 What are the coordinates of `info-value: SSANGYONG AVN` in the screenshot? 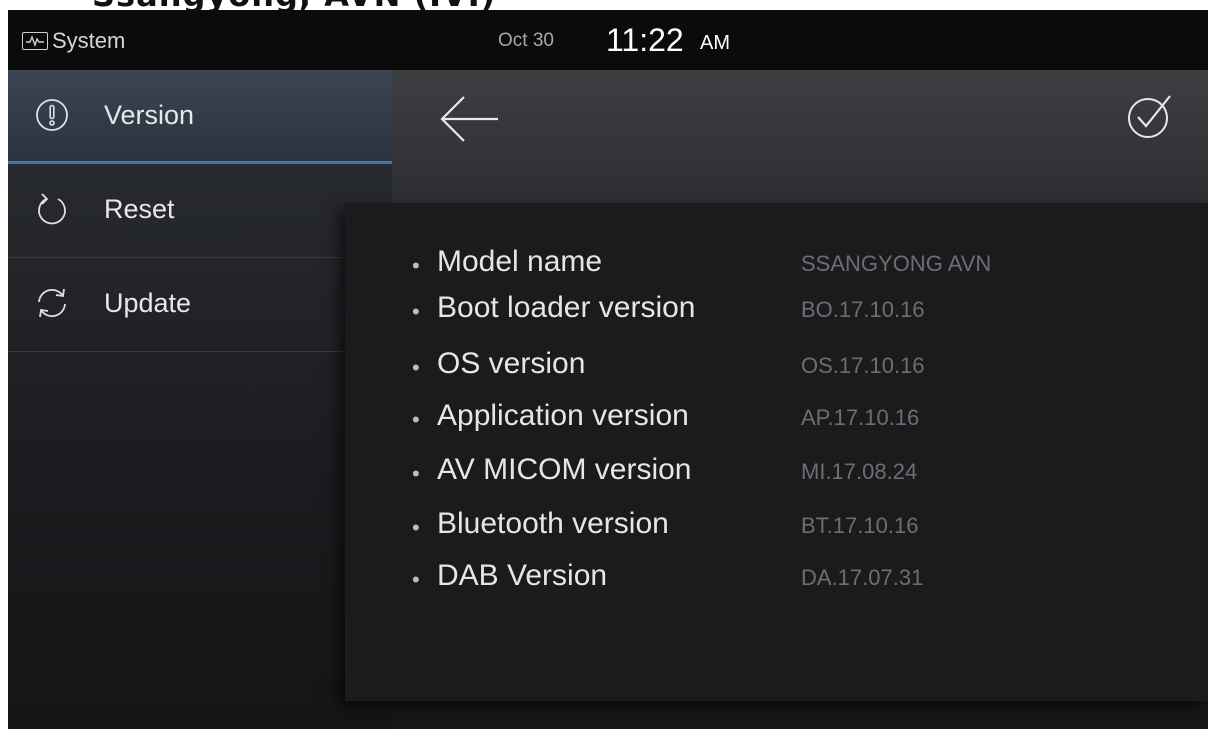 It's located at (896, 263).